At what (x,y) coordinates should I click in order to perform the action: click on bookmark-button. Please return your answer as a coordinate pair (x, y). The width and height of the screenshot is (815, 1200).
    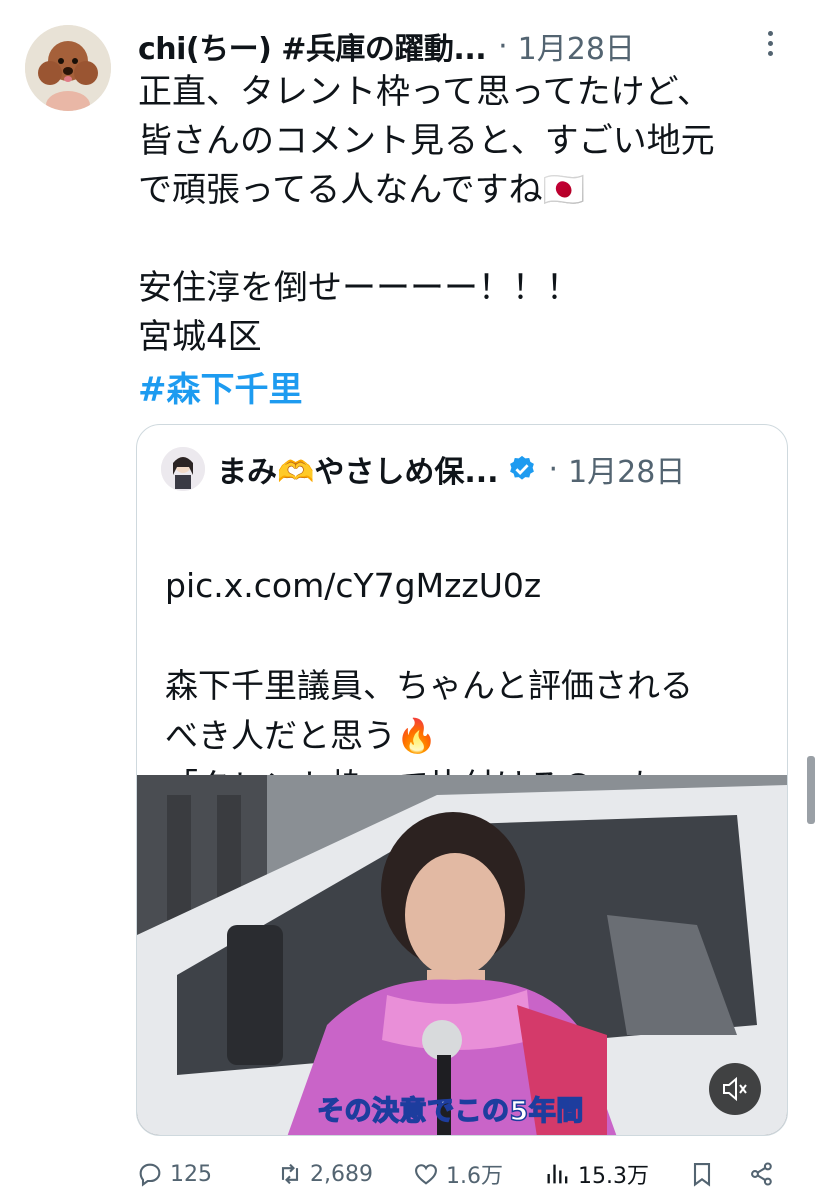
    Looking at the image, I should click on (705, 1174).